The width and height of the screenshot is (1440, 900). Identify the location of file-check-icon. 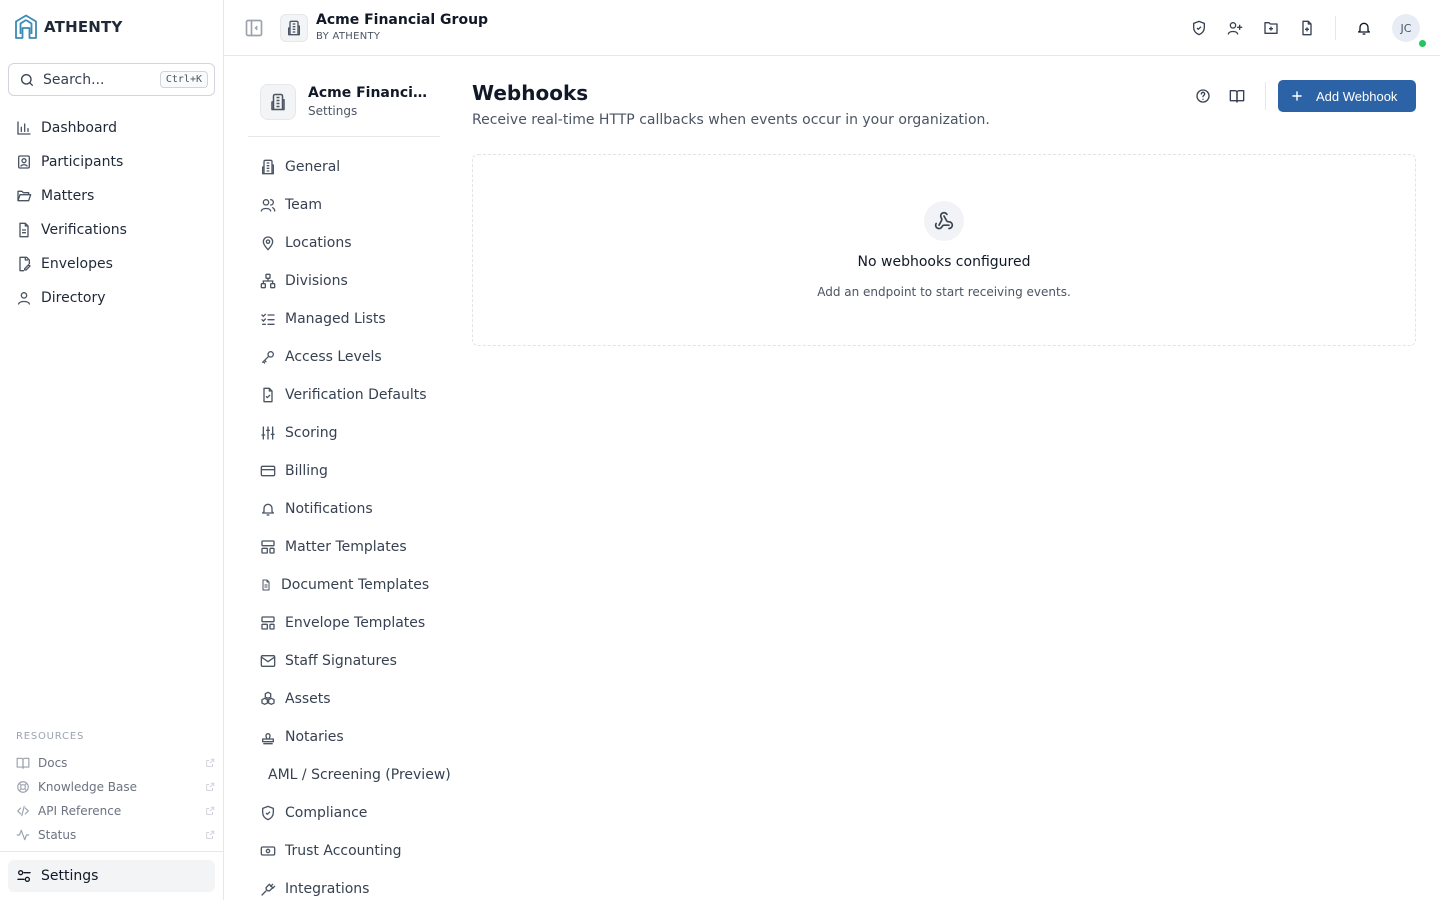
(268, 395).